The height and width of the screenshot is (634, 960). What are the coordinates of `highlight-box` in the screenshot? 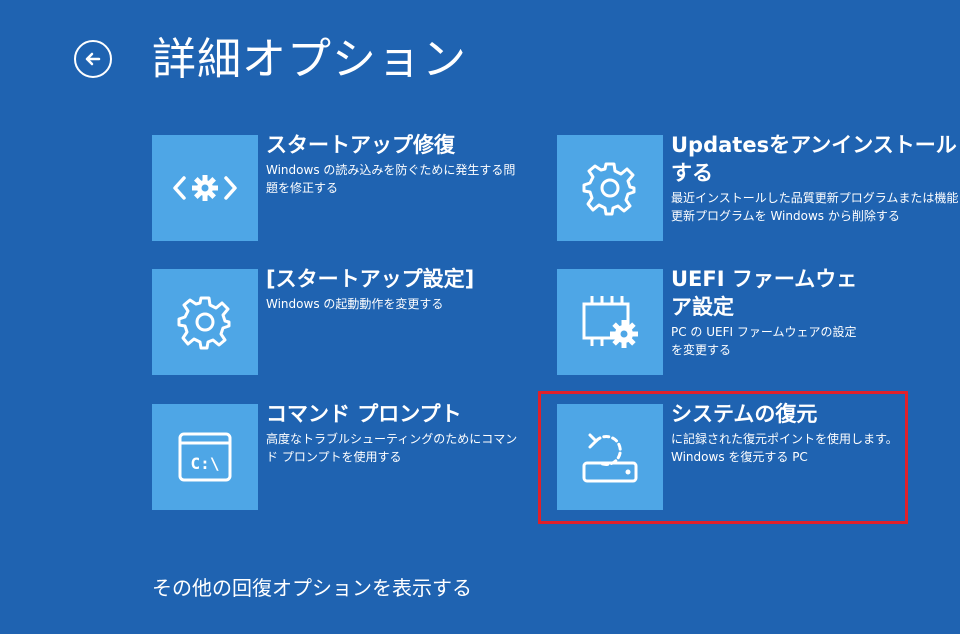 It's located at (723, 457).